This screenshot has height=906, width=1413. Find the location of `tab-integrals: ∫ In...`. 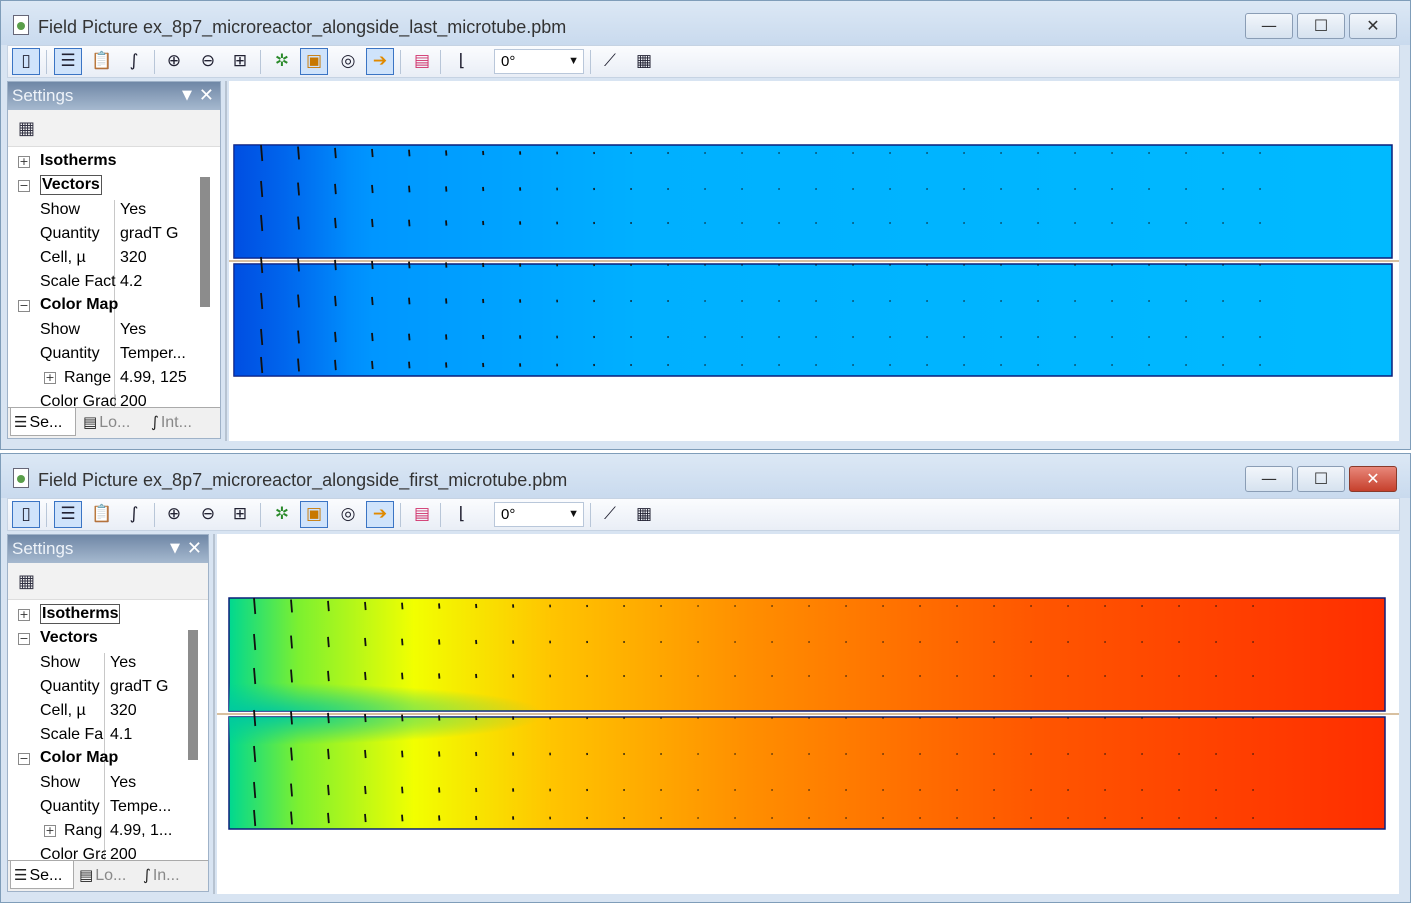

tab-integrals: ∫ In... is located at coordinates (174, 875).